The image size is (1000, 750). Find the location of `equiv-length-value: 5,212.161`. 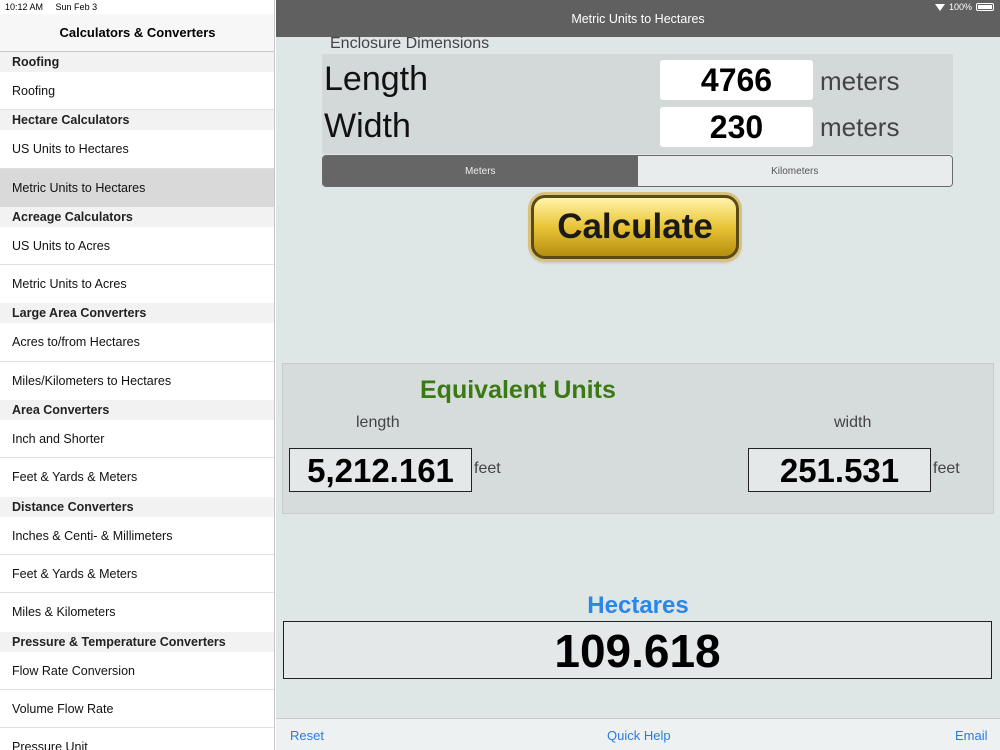

equiv-length-value: 5,212.161 is located at coordinates (380, 470).